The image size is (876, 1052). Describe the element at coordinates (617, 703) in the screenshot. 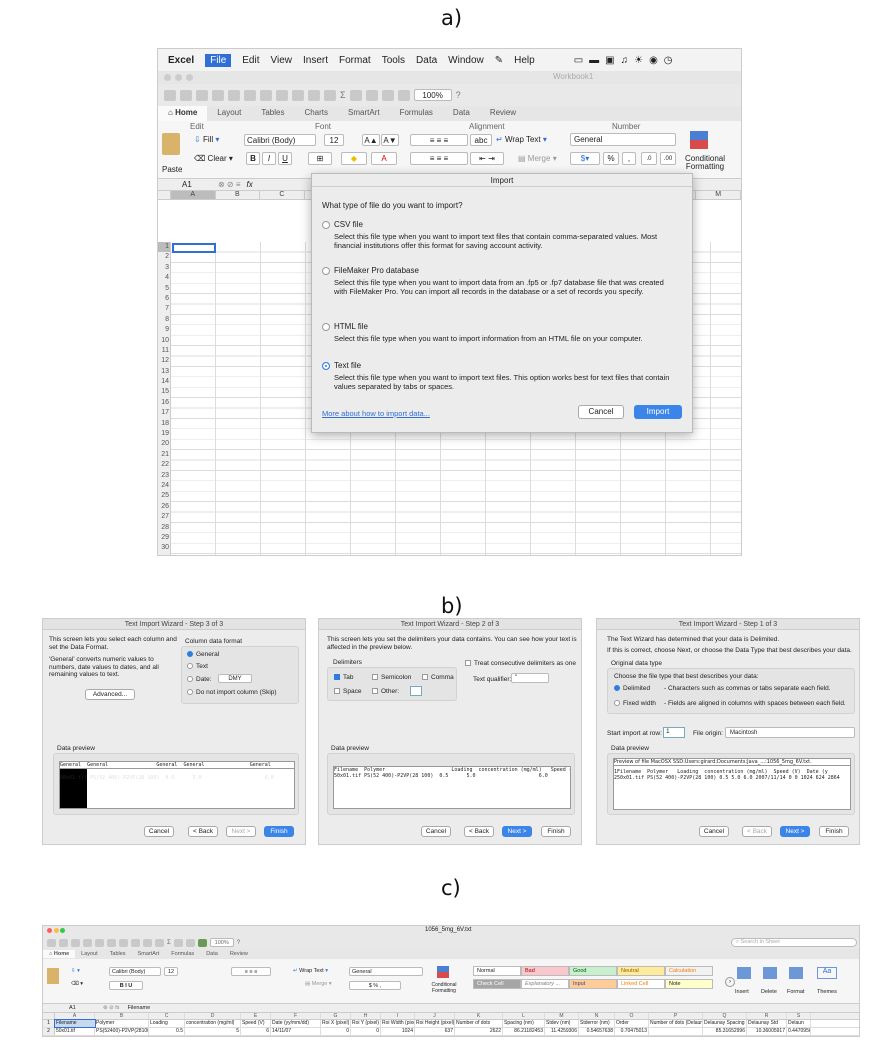

I see `fixed-radio` at that location.